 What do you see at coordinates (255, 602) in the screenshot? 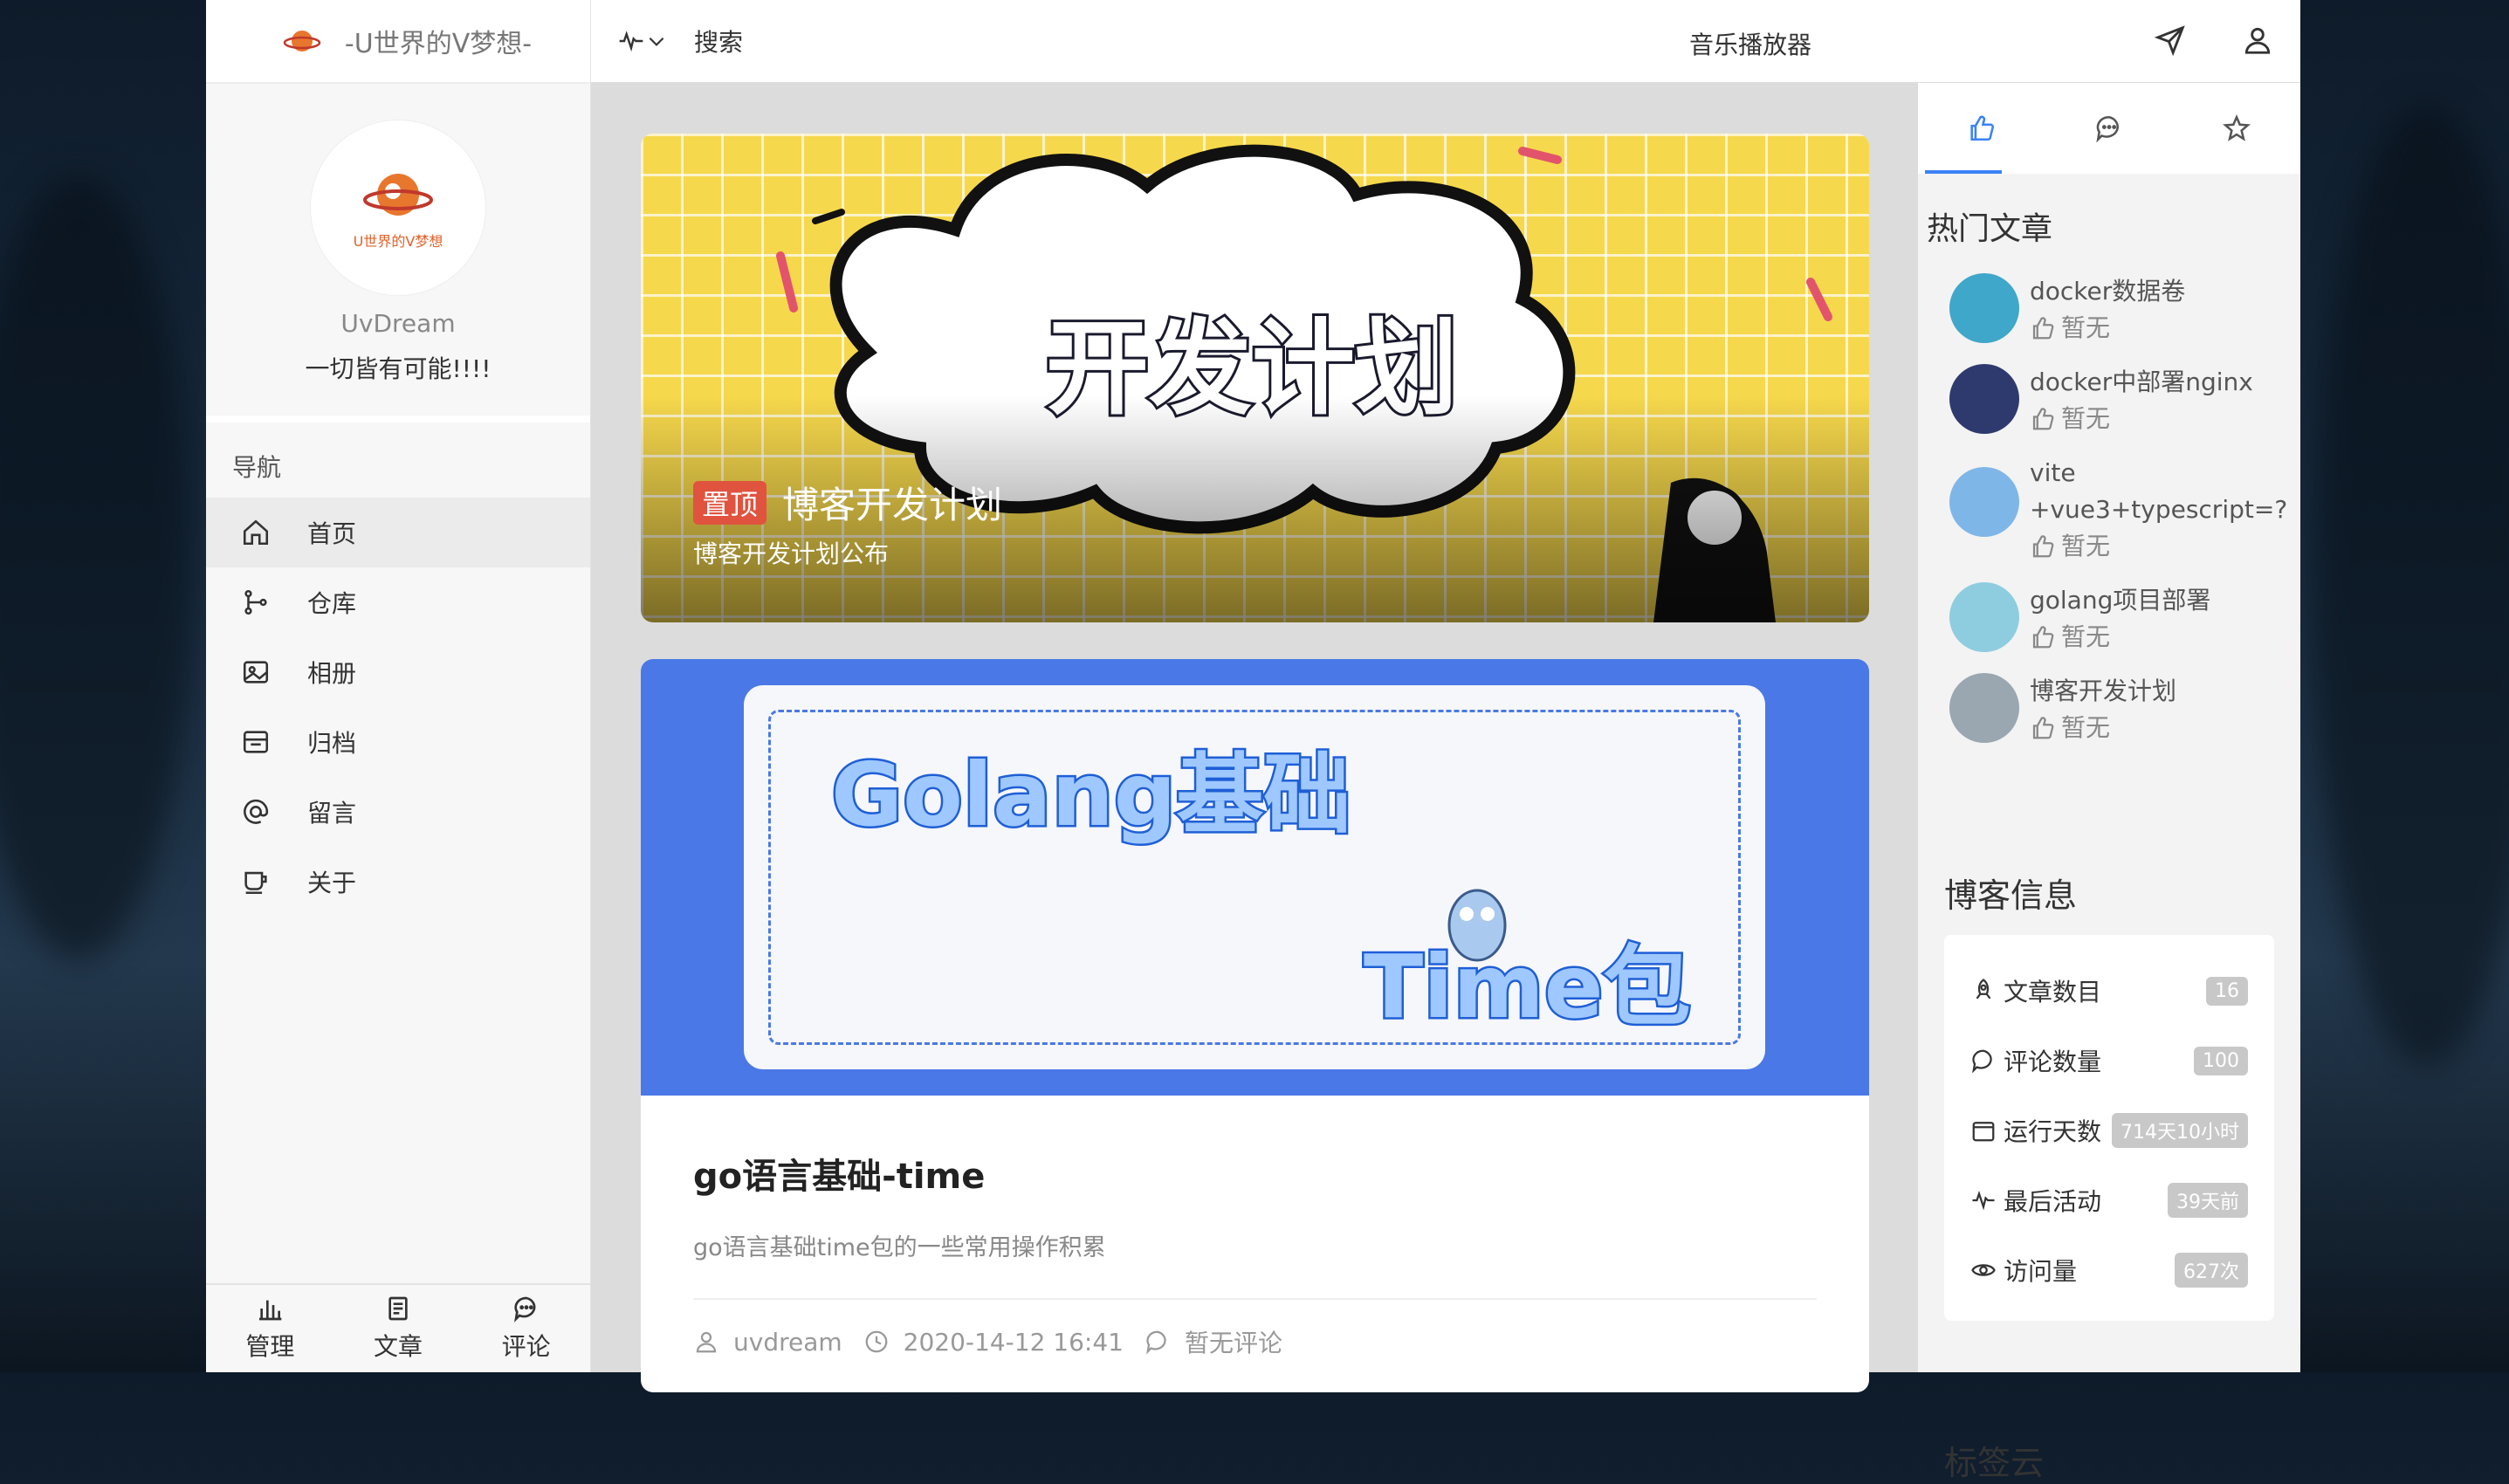
I see `git-branch-icon` at bounding box center [255, 602].